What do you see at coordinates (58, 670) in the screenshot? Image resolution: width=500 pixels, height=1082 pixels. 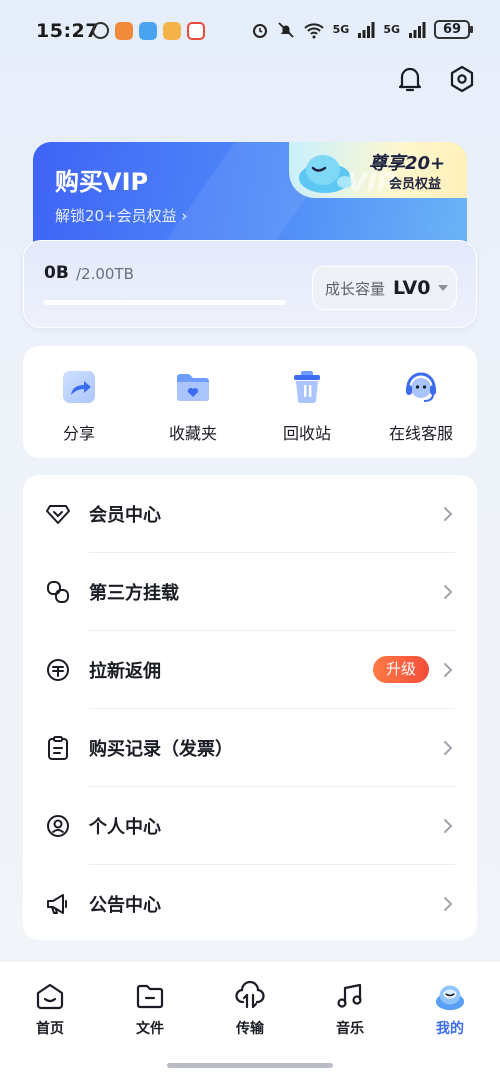 I see `coin-icon` at bounding box center [58, 670].